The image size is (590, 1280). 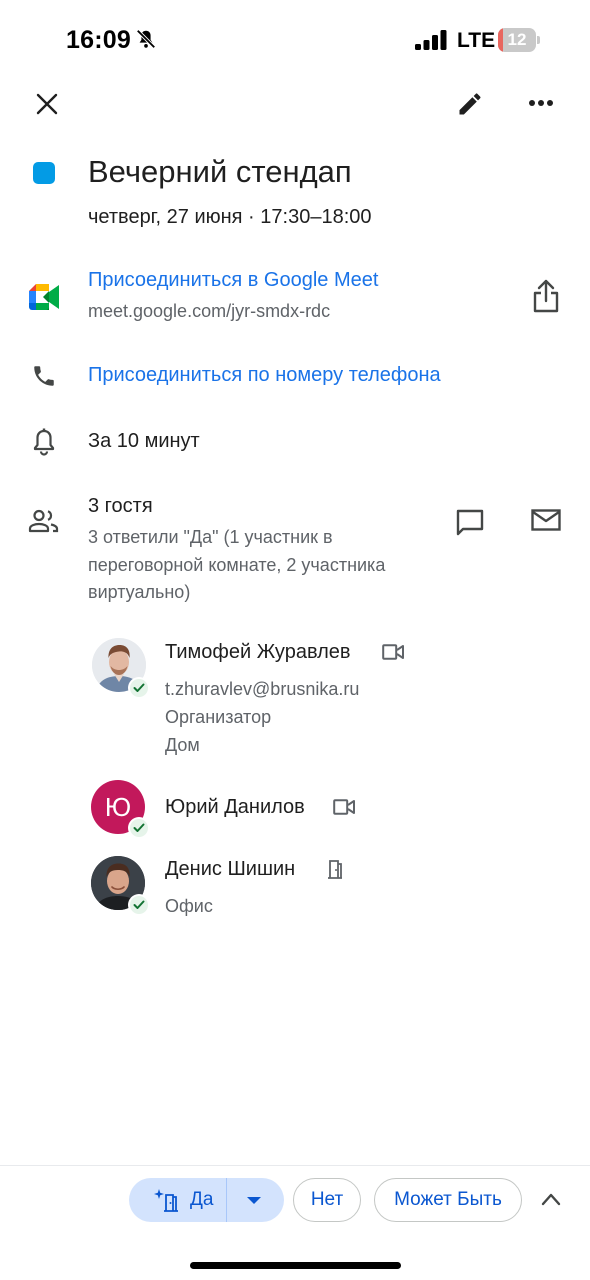 I want to click on rsvp-maybe-button: Может Быть, so click(x=448, y=1200).